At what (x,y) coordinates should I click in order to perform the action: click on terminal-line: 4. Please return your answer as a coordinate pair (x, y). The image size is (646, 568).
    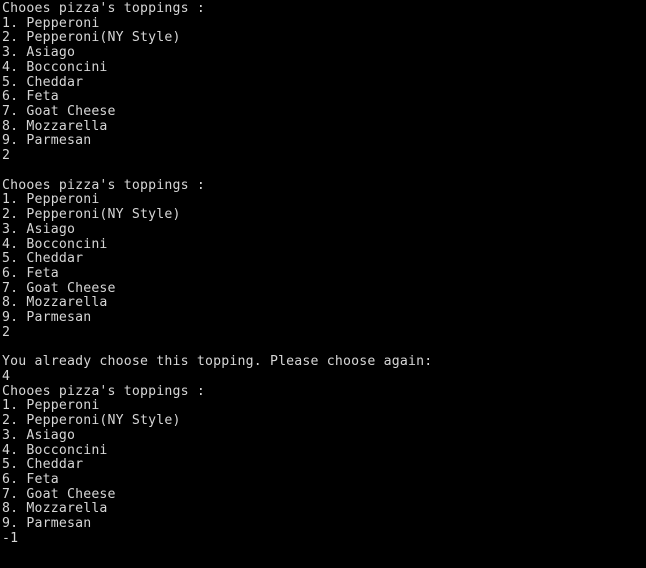
    Looking at the image, I should click on (6, 376).